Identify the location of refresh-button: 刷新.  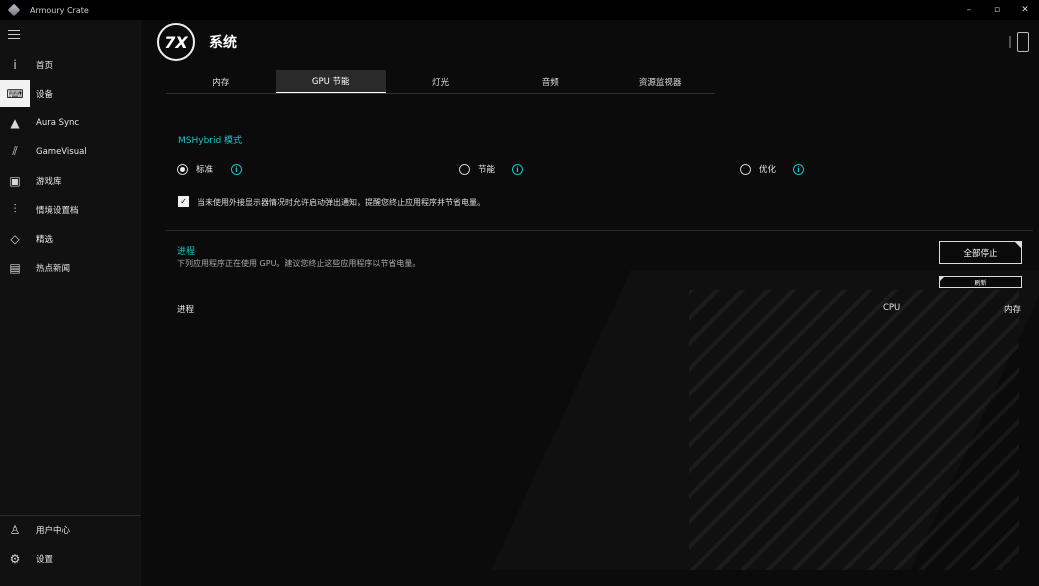
(980, 282).